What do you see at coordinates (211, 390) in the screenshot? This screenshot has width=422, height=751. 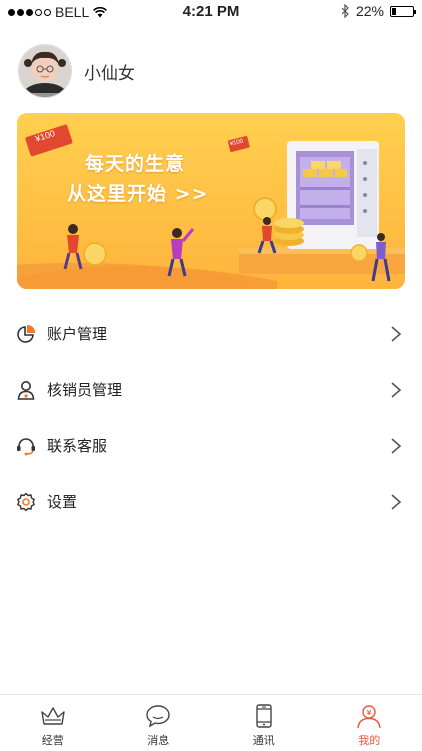 I see `menu-item-verifier-management: 核销员管理` at bounding box center [211, 390].